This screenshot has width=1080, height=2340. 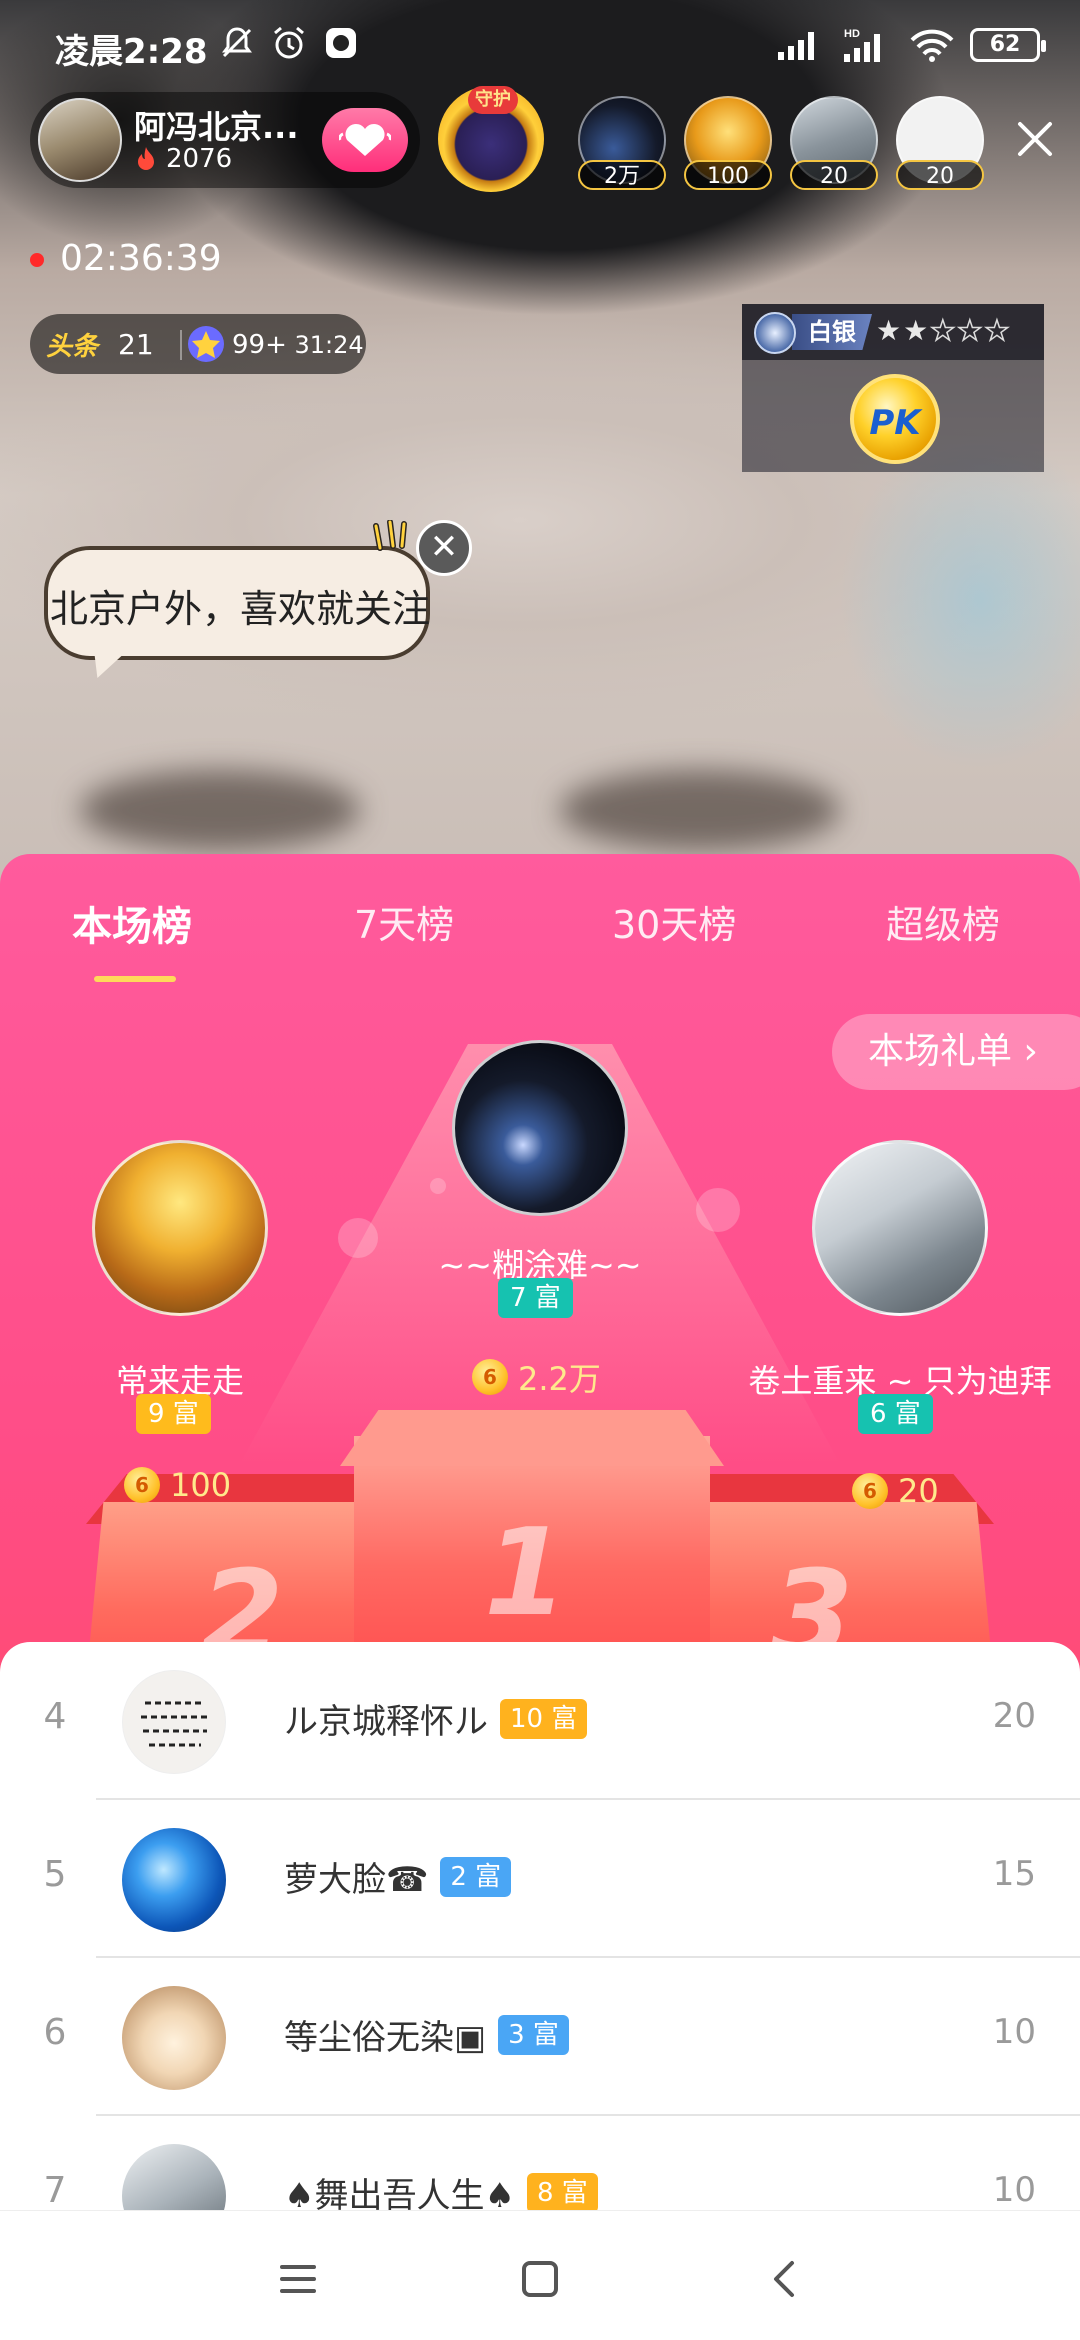 I want to click on heat-value: 2076, so click(x=199, y=159).